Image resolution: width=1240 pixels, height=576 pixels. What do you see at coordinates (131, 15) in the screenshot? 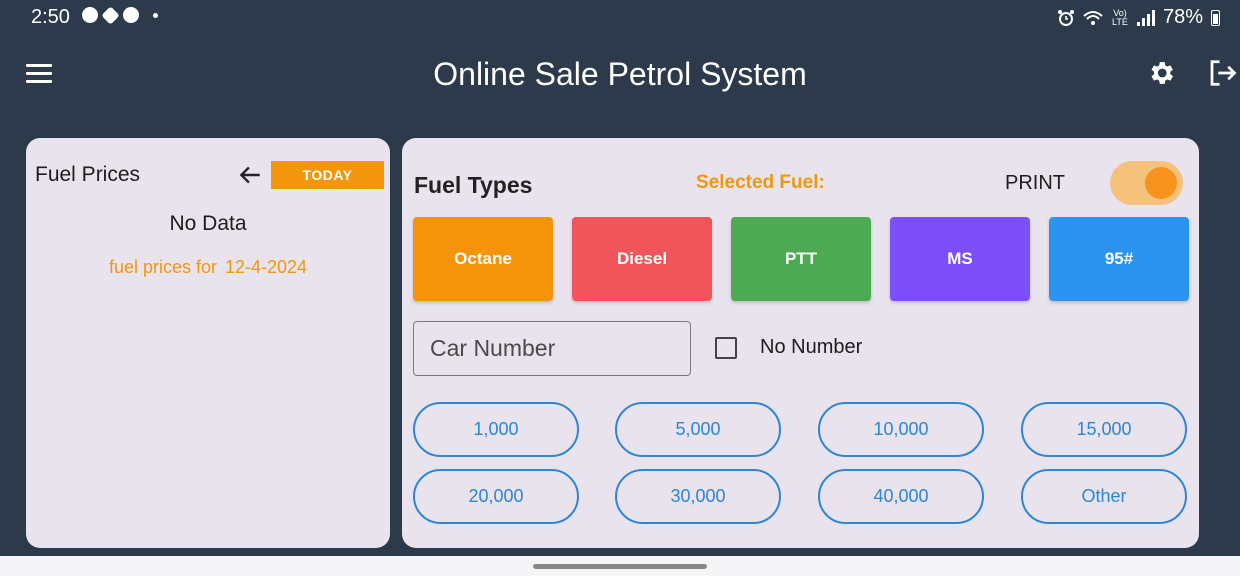
I see `chat-icon` at bounding box center [131, 15].